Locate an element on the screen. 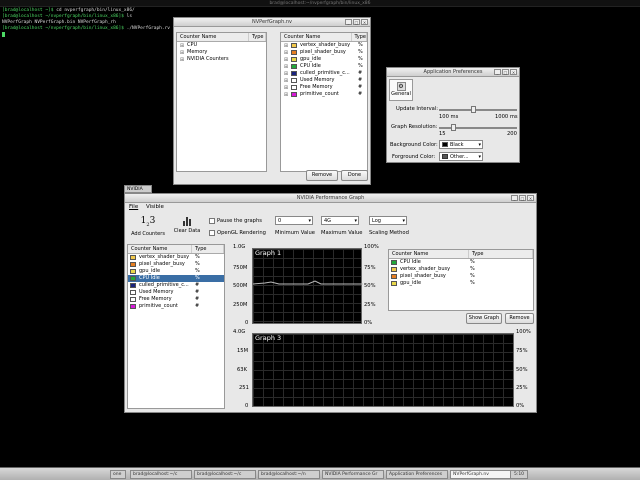 This screenshot has height=480, width=640. clear-data-button: Clear Data is located at coordinates (187, 227).